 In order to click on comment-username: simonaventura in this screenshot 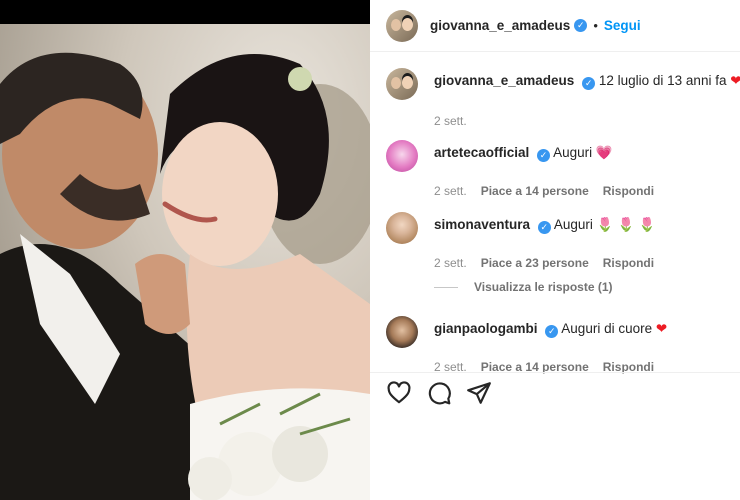, I will do `click(482, 224)`.